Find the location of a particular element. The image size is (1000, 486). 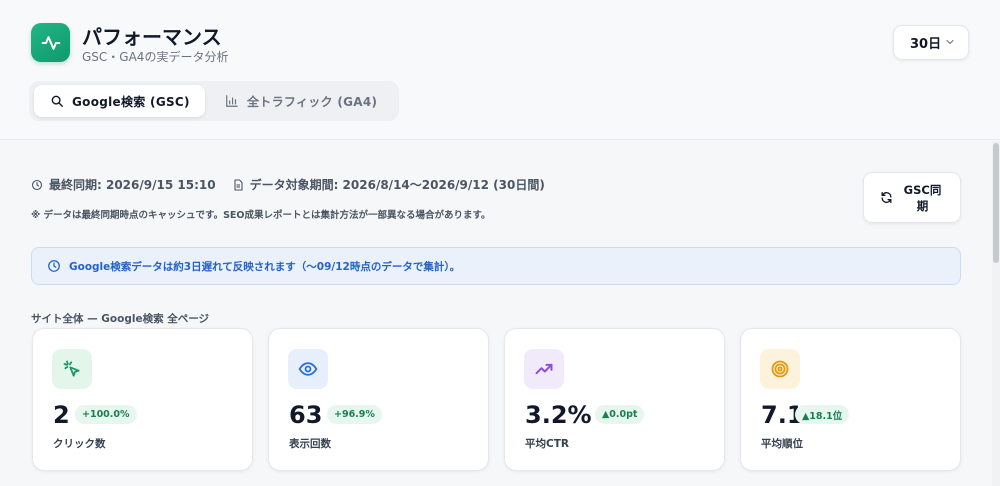

tab-gsc: Google検索 (GSC) is located at coordinates (119, 101).